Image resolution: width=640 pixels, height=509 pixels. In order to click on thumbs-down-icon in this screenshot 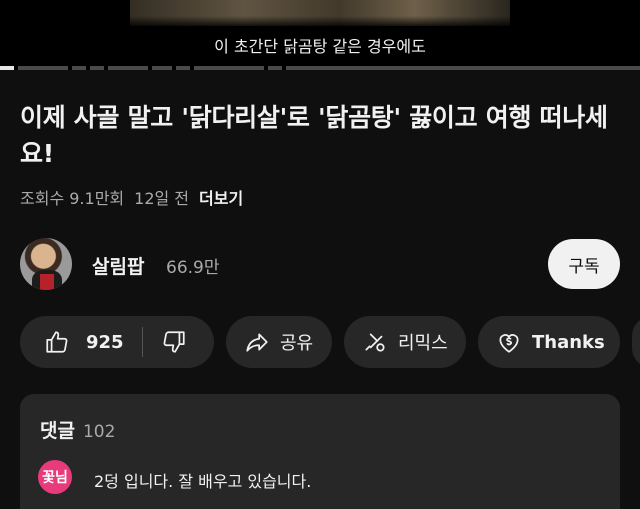, I will do `click(174, 342)`.